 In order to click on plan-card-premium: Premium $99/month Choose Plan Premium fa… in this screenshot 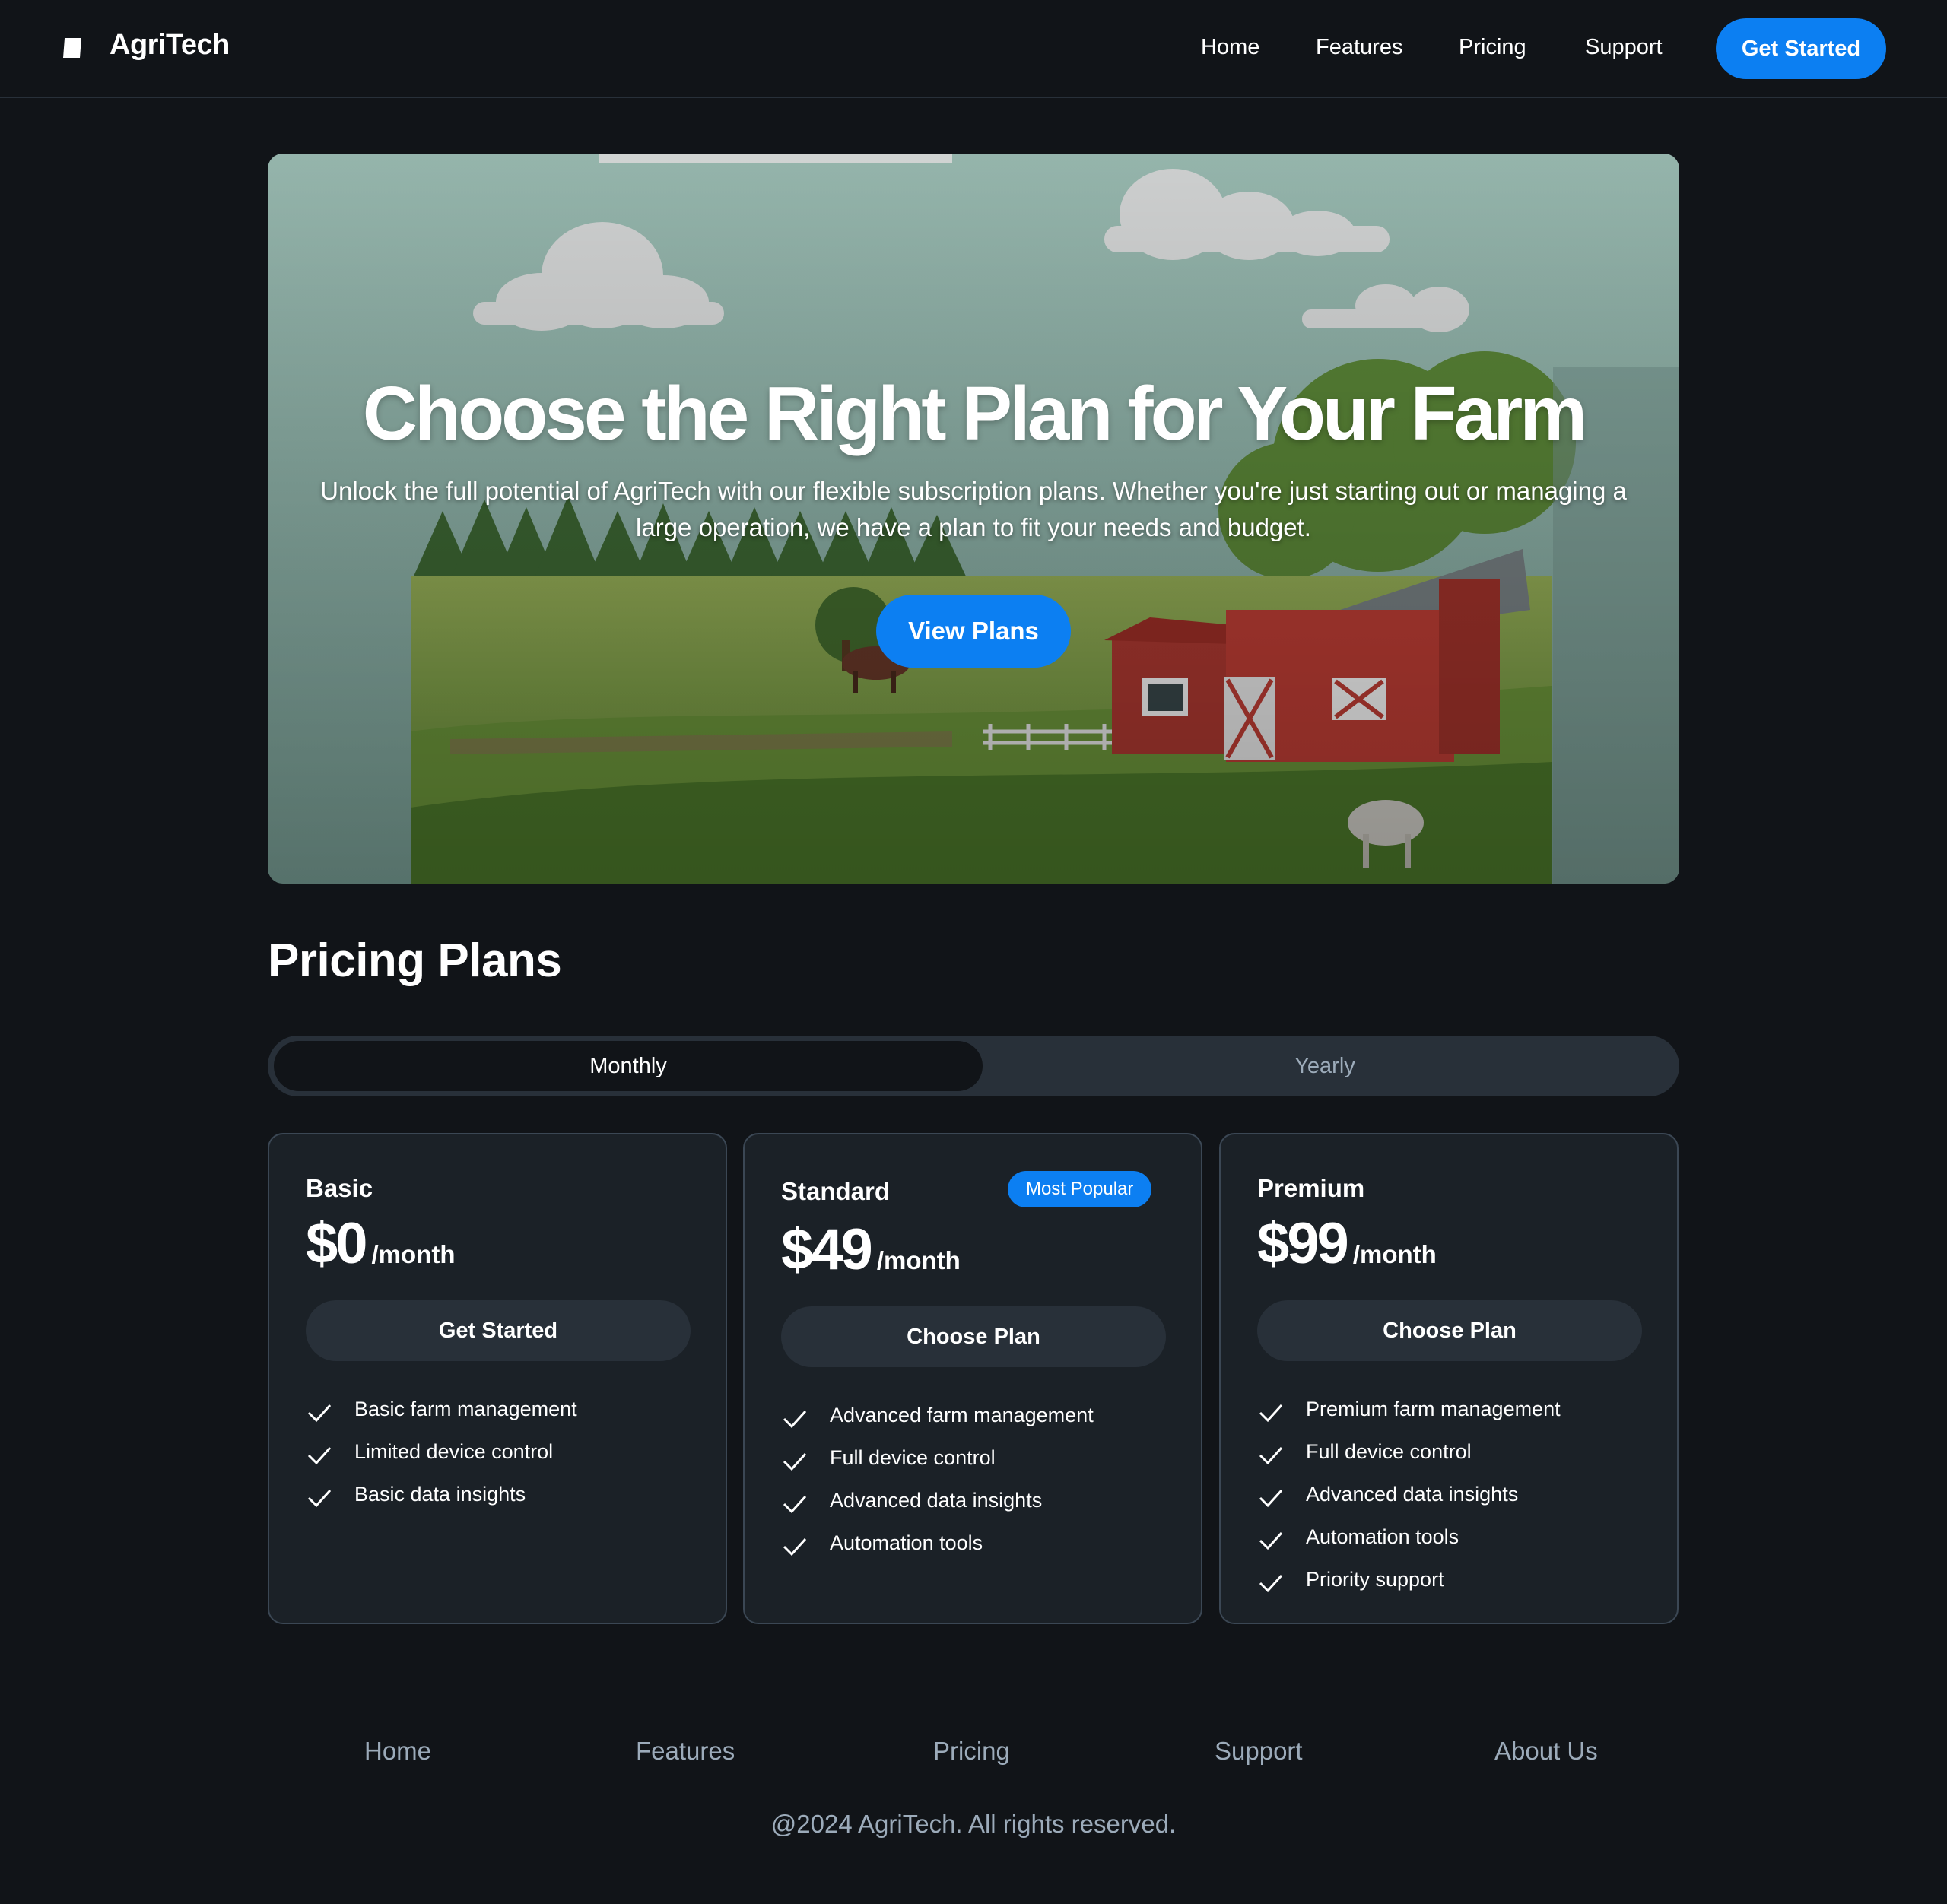, I will do `click(1449, 1378)`.